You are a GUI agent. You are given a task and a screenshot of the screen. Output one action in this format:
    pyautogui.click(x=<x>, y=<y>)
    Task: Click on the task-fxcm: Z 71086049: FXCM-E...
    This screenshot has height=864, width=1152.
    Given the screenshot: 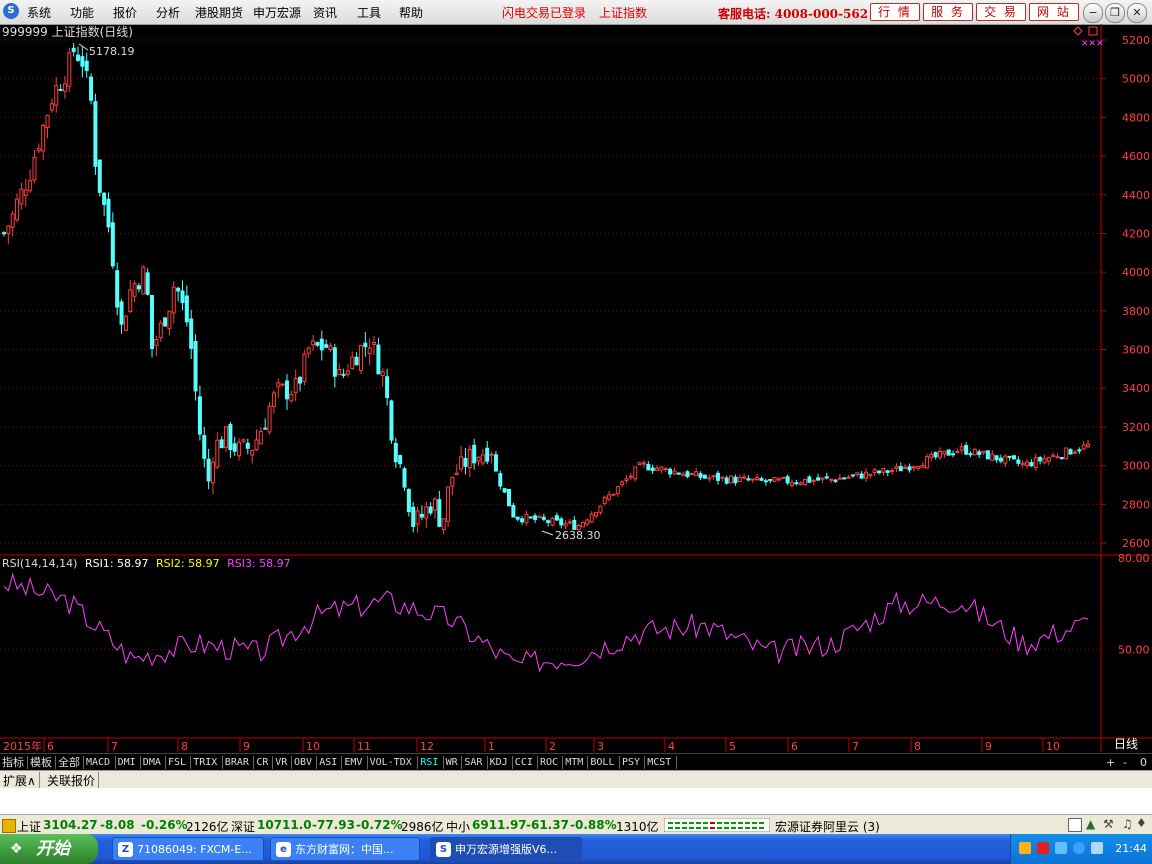 What is the action you would take?
    pyautogui.click(x=188, y=849)
    